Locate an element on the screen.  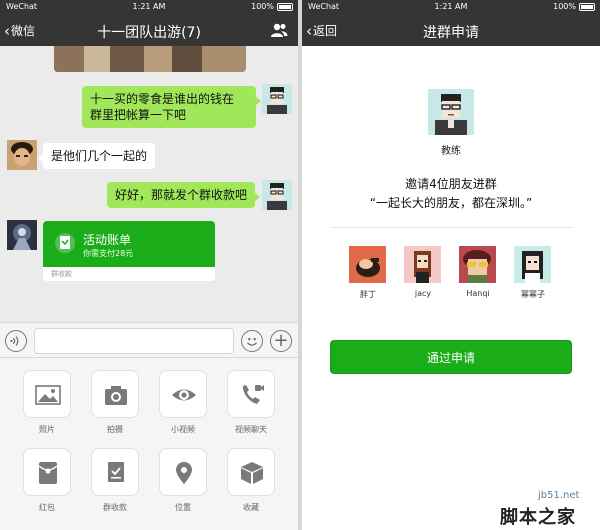
group-payment-icon is located at coordinates (116, 472).